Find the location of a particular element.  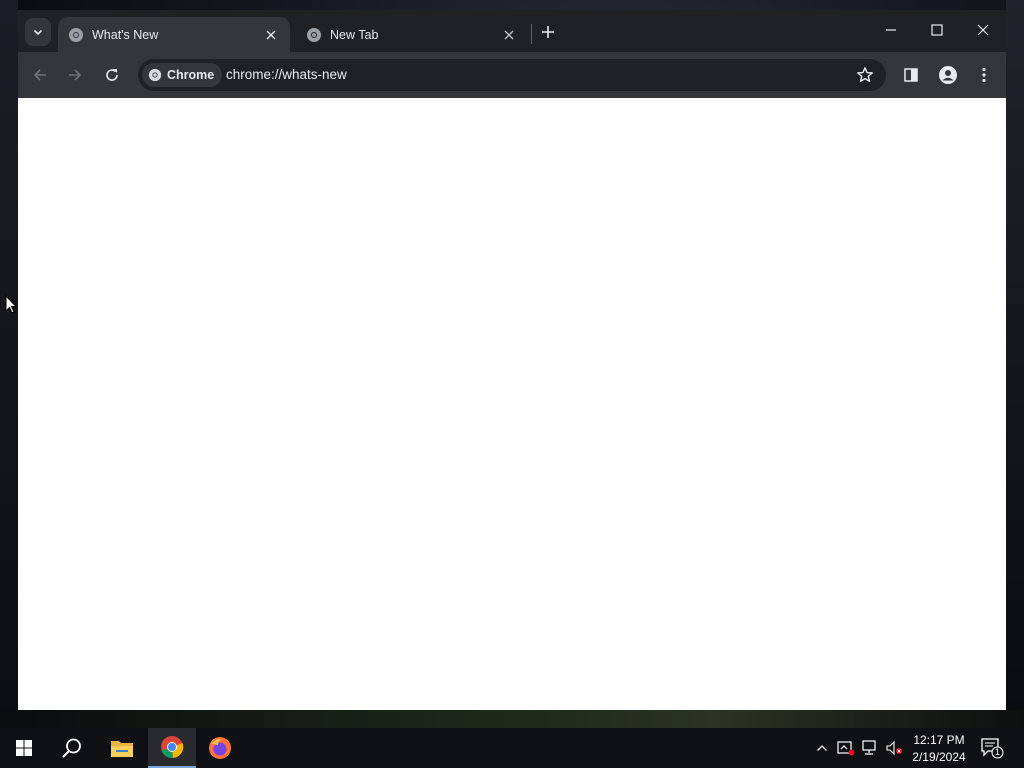

star-icon is located at coordinates (865, 74).